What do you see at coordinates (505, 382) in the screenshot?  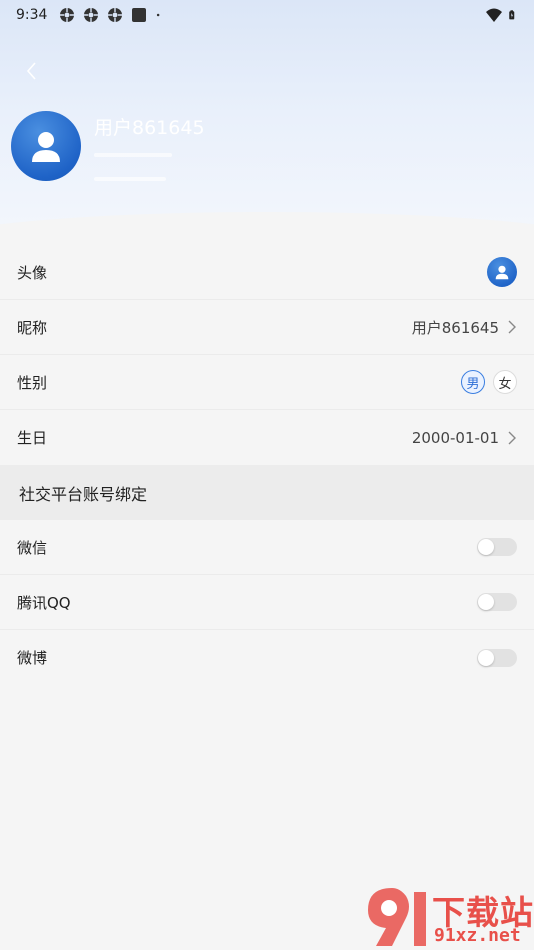 I see `gender-female-option: 女` at bounding box center [505, 382].